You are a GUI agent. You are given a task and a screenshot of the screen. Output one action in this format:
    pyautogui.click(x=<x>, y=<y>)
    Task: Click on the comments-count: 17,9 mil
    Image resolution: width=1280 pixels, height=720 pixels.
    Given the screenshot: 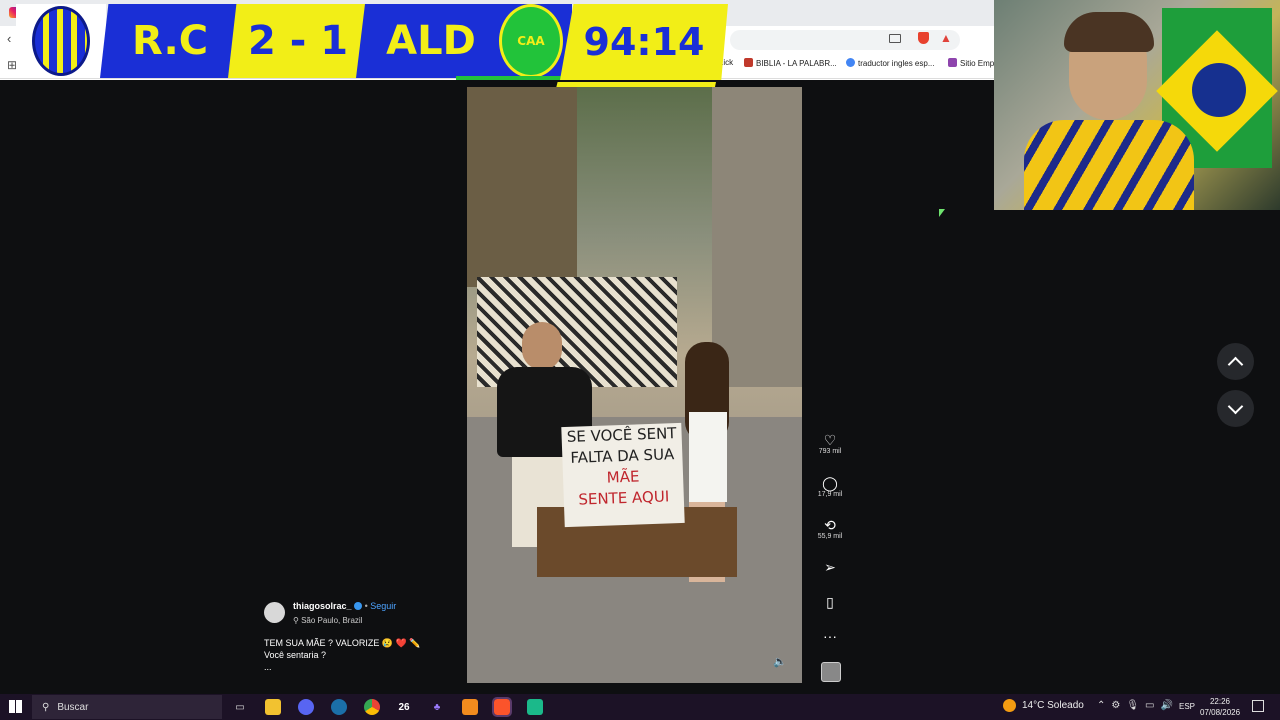 What is the action you would take?
    pyautogui.click(x=830, y=494)
    